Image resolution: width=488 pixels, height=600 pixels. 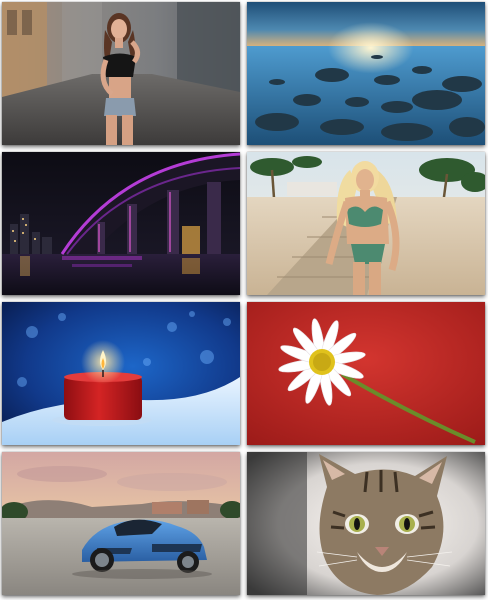 I want to click on woman-beach-image, so click(x=366, y=223).